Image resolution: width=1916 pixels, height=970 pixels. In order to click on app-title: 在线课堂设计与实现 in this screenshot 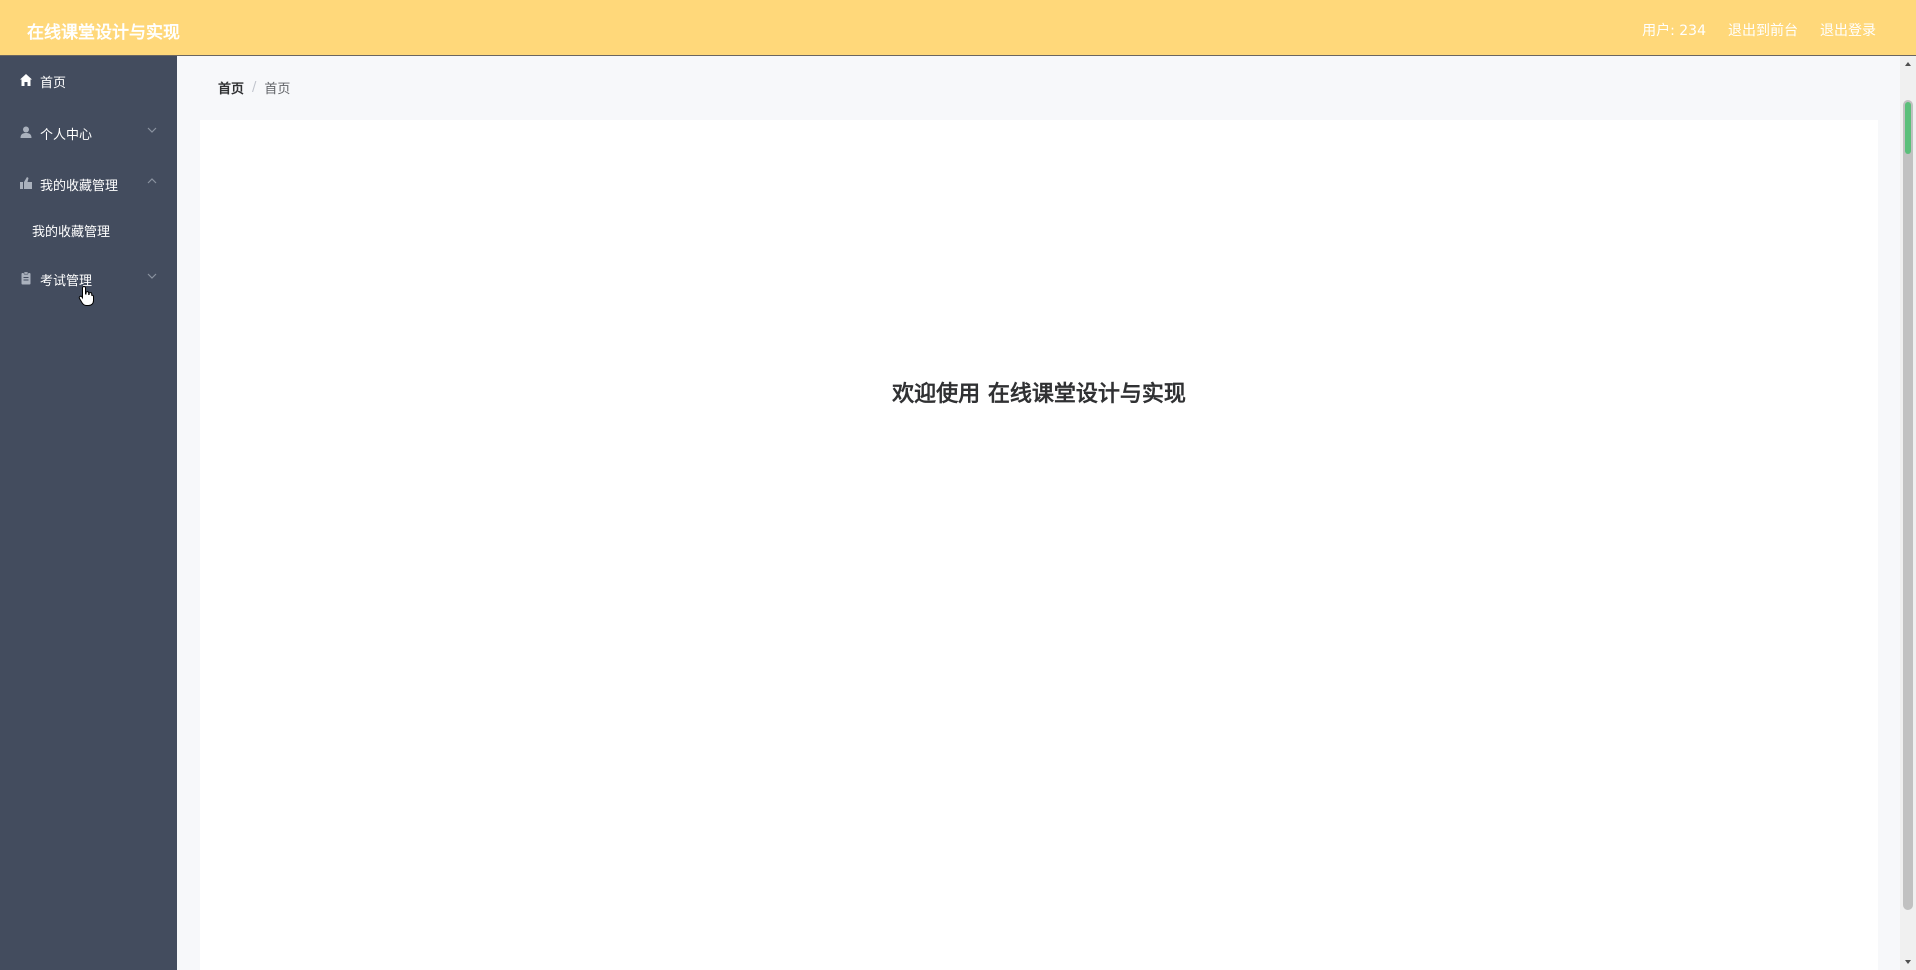, I will do `click(103, 33)`.